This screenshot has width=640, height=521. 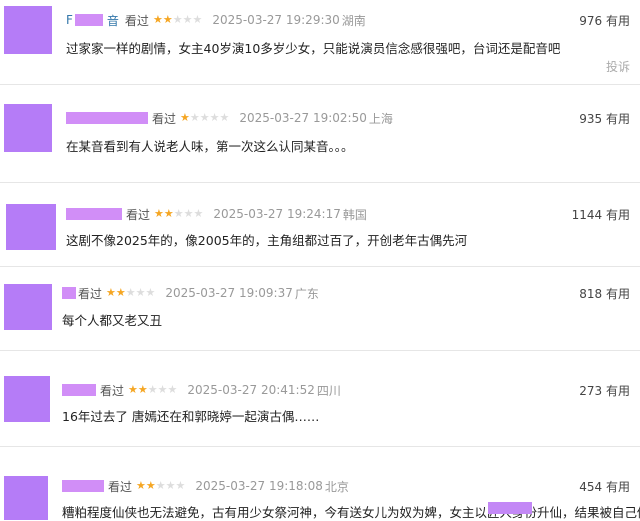 I want to click on comment-location: 上海, so click(x=380, y=118).